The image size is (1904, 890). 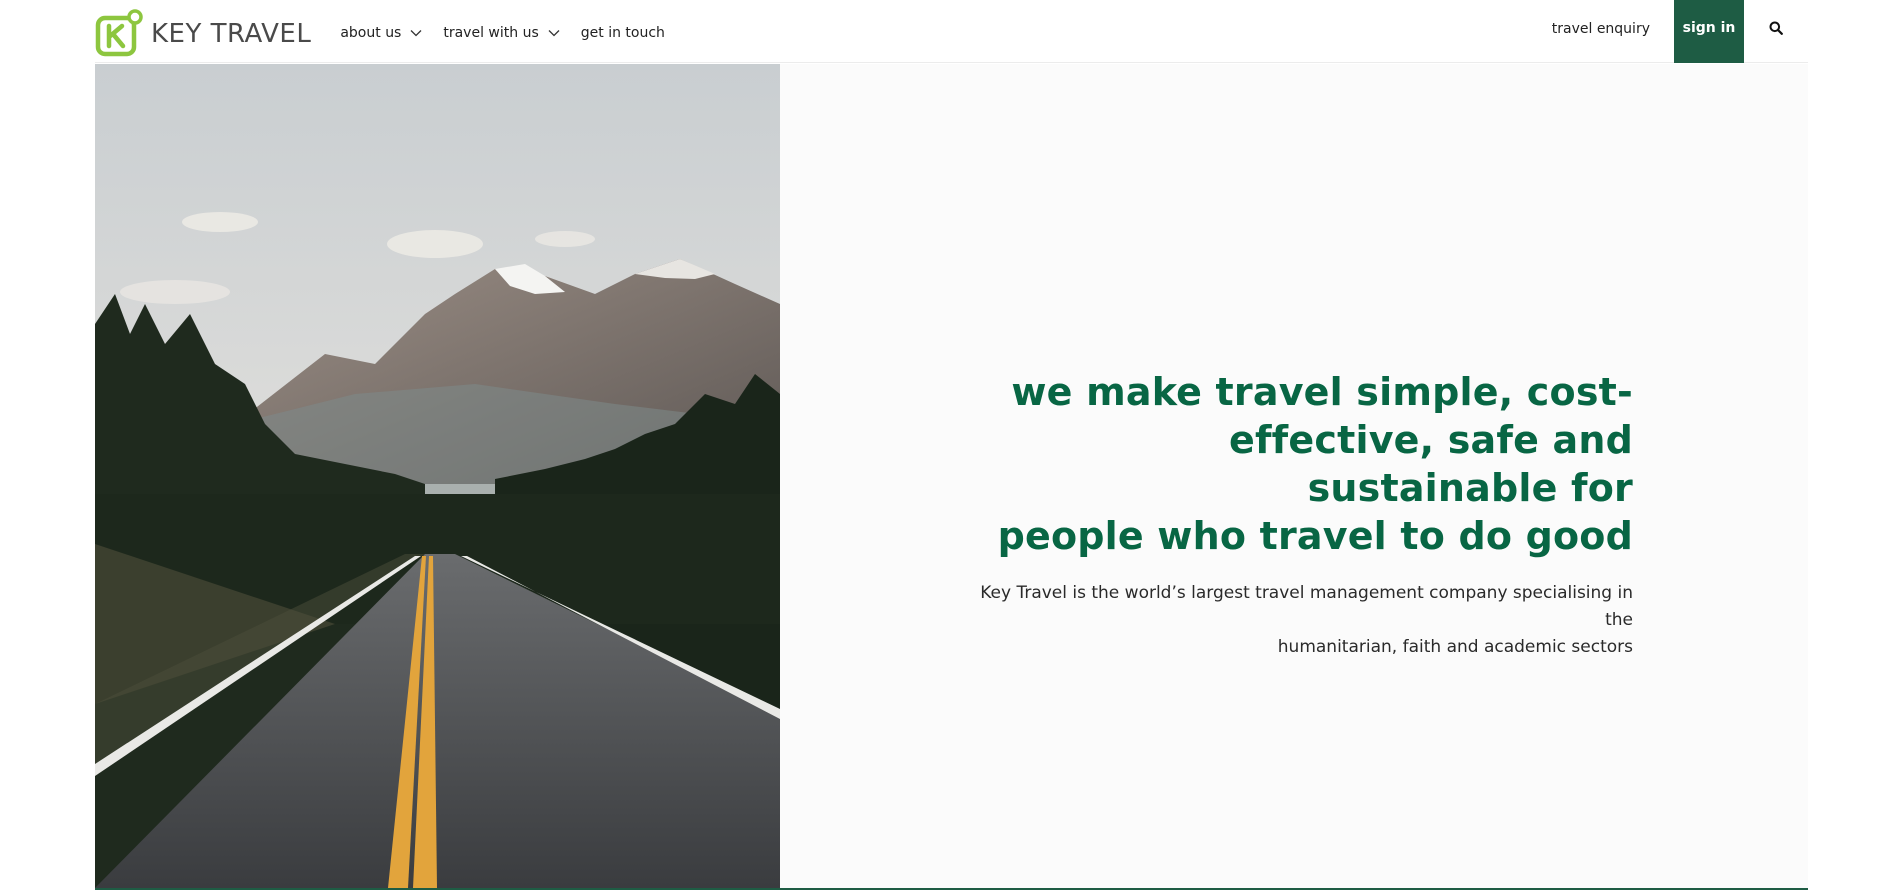 I want to click on hero-headline-line: people who travel to do good, so click(x=1315, y=536).